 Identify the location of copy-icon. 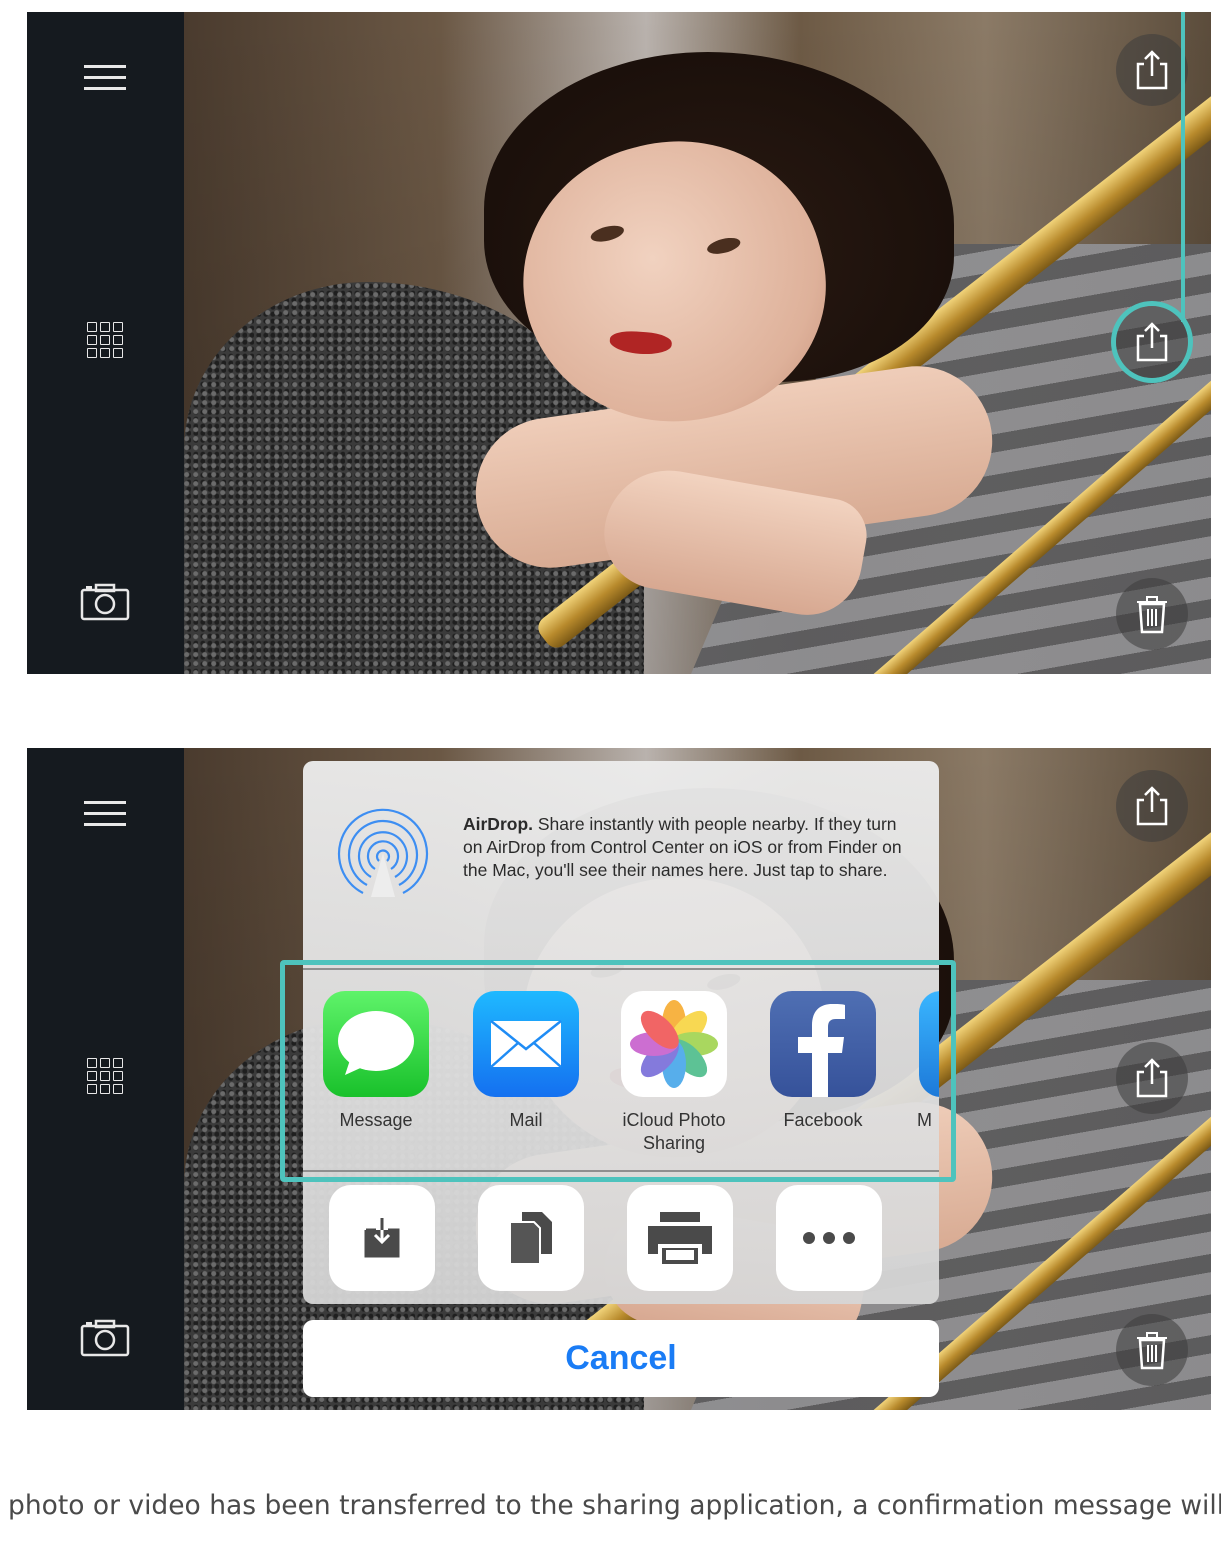
(530, 1238).